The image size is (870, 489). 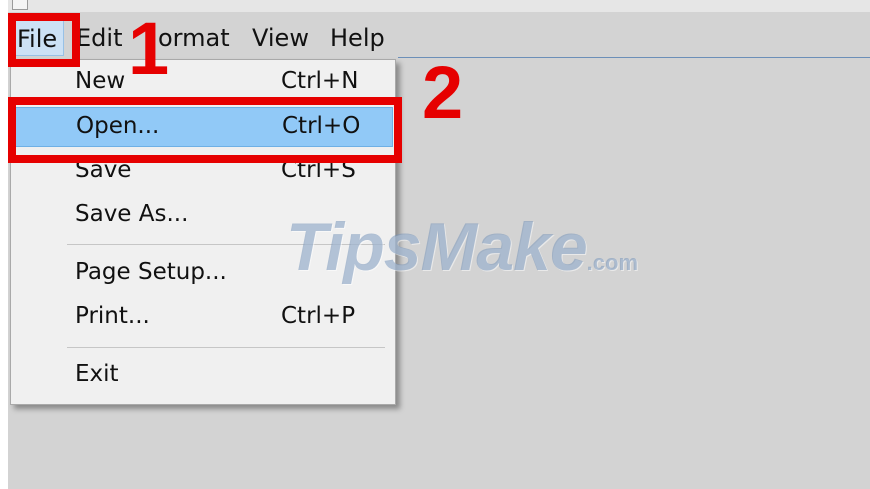 What do you see at coordinates (149, 48) in the screenshot?
I see `step-number-1: 1` at bounding box center [149, 48].